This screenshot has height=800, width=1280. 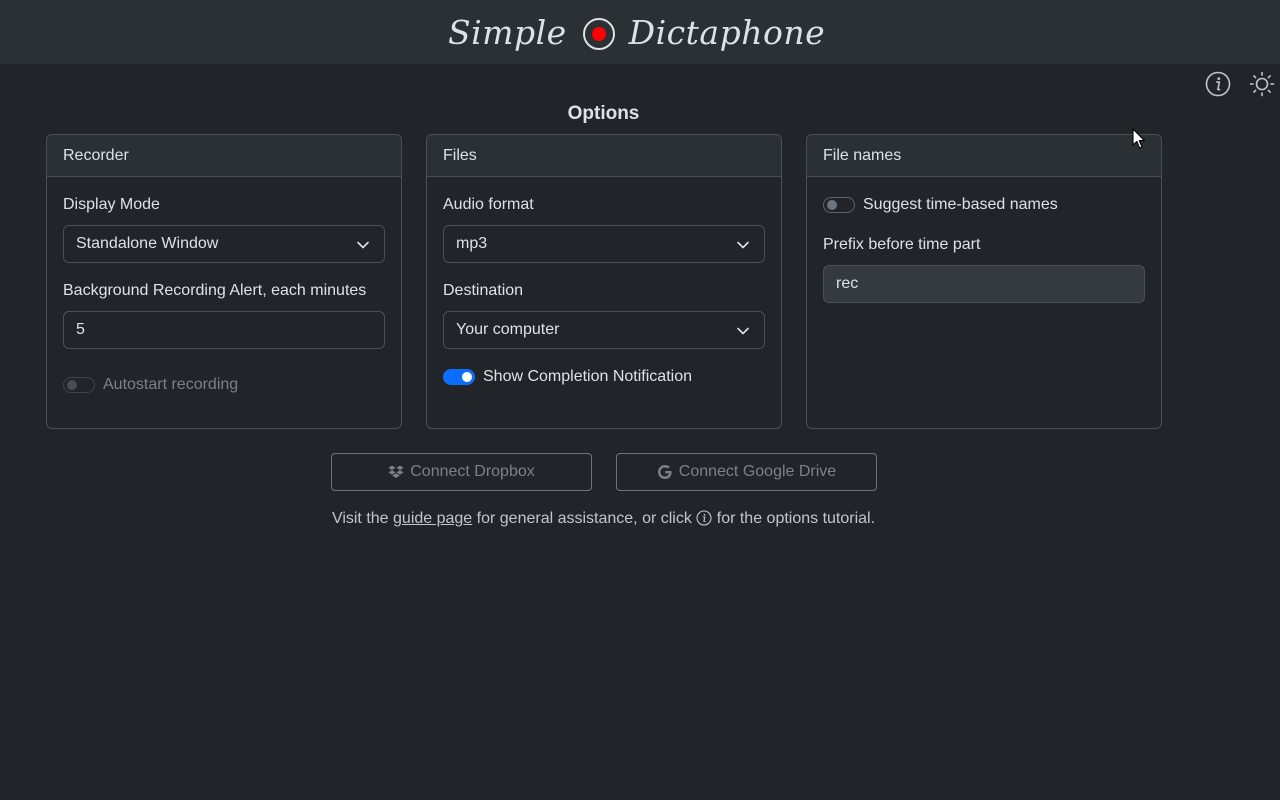 What do you see at coordinates (224, 244) in the screenshot?
I see `display-mode-select: Standalone Window` at bounding box center [224, 244].